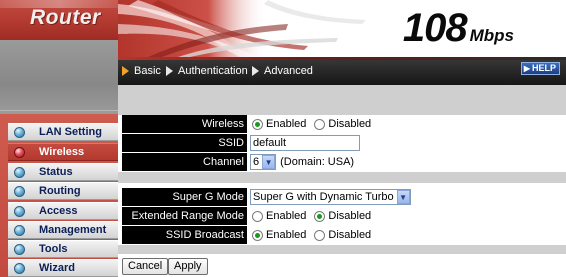  I want to click on sidebar-item-lan-setting: LAN Setting, so click(63, 132).